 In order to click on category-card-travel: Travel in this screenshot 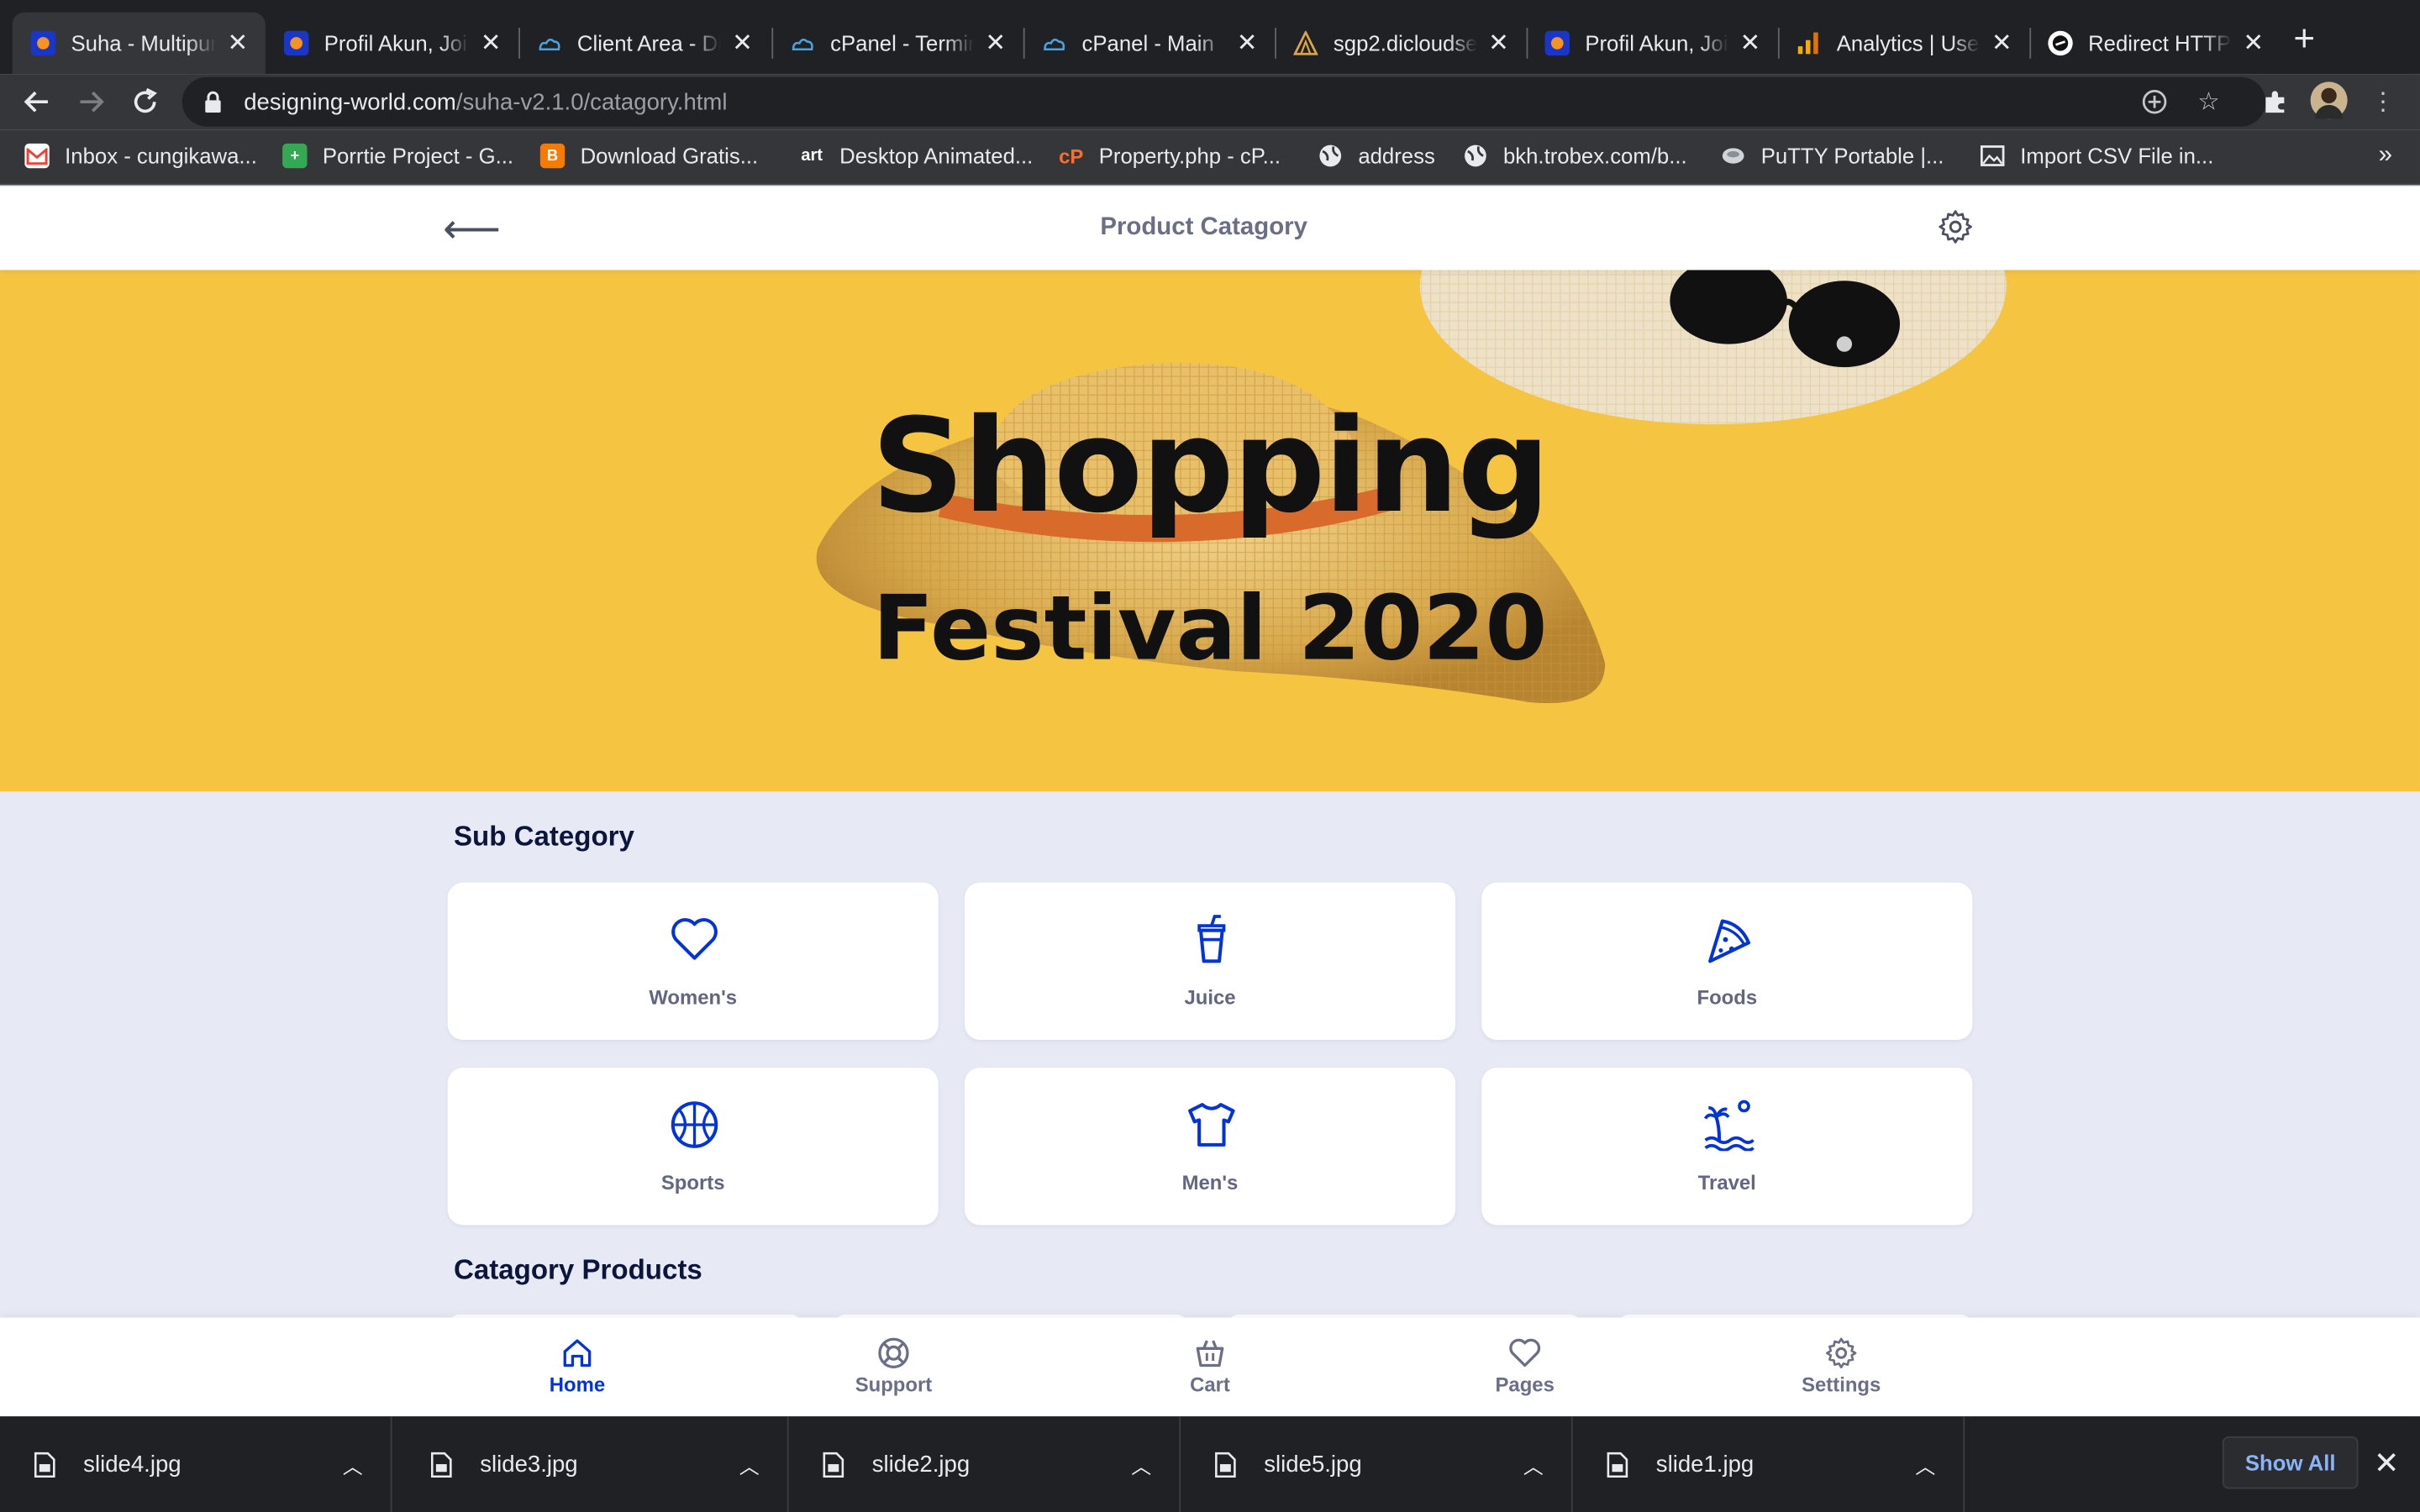, I will do `click(1727, 1147)`.